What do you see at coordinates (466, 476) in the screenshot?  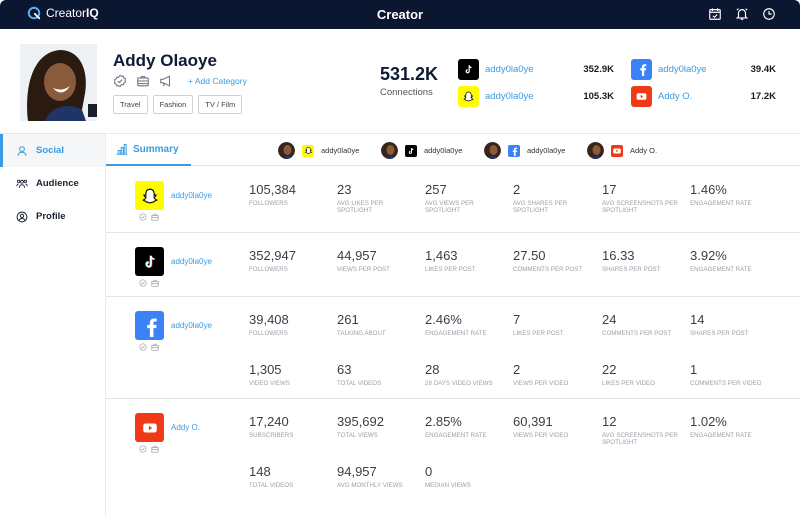 I see `stat-cell: 0 Median views` at bounding box center [466, 476].